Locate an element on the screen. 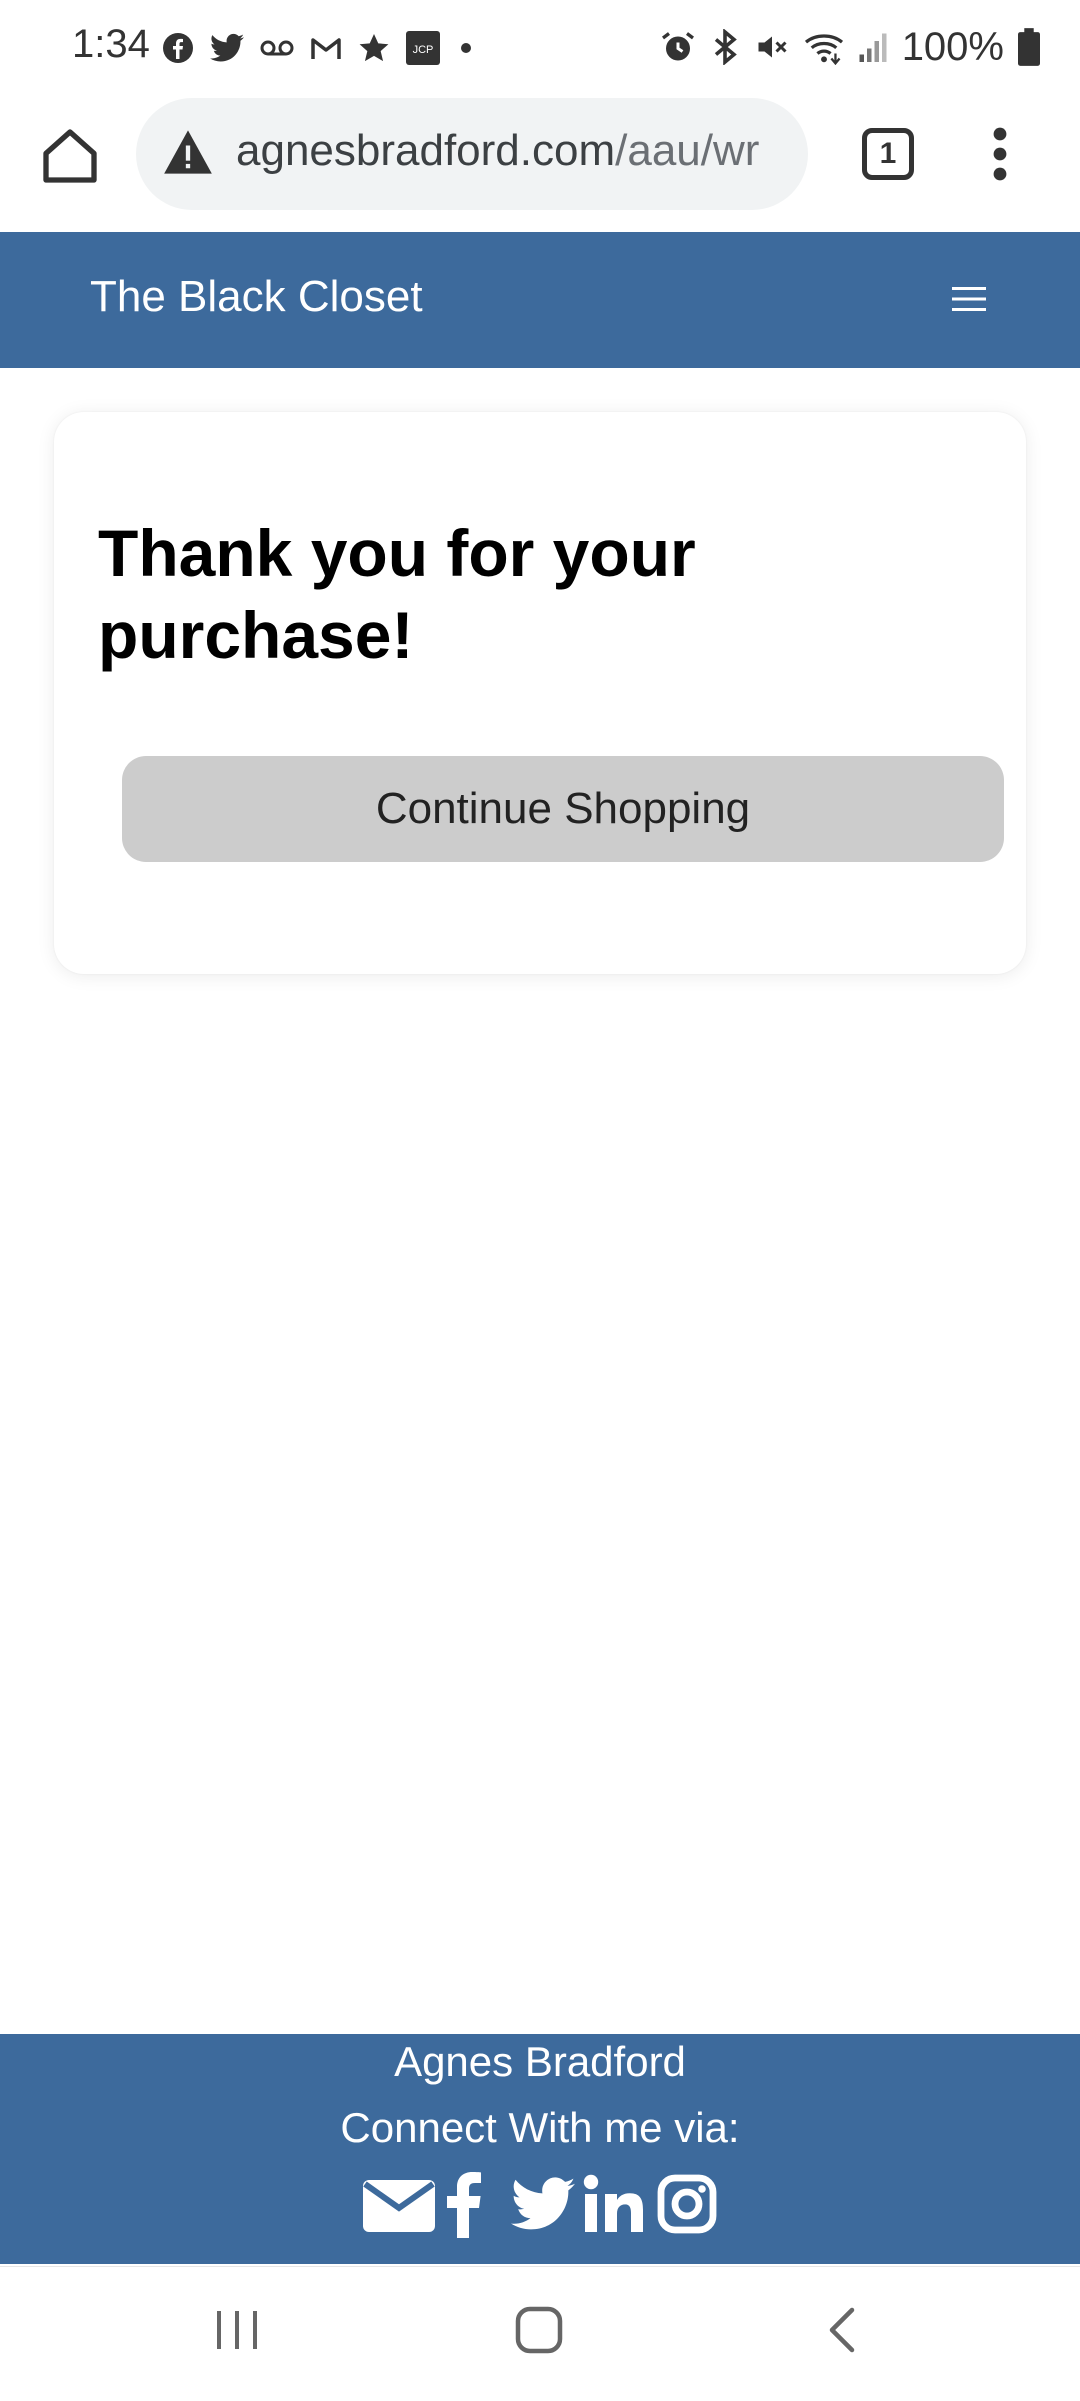  more-options-icon is located at coordinates (1000, 154).